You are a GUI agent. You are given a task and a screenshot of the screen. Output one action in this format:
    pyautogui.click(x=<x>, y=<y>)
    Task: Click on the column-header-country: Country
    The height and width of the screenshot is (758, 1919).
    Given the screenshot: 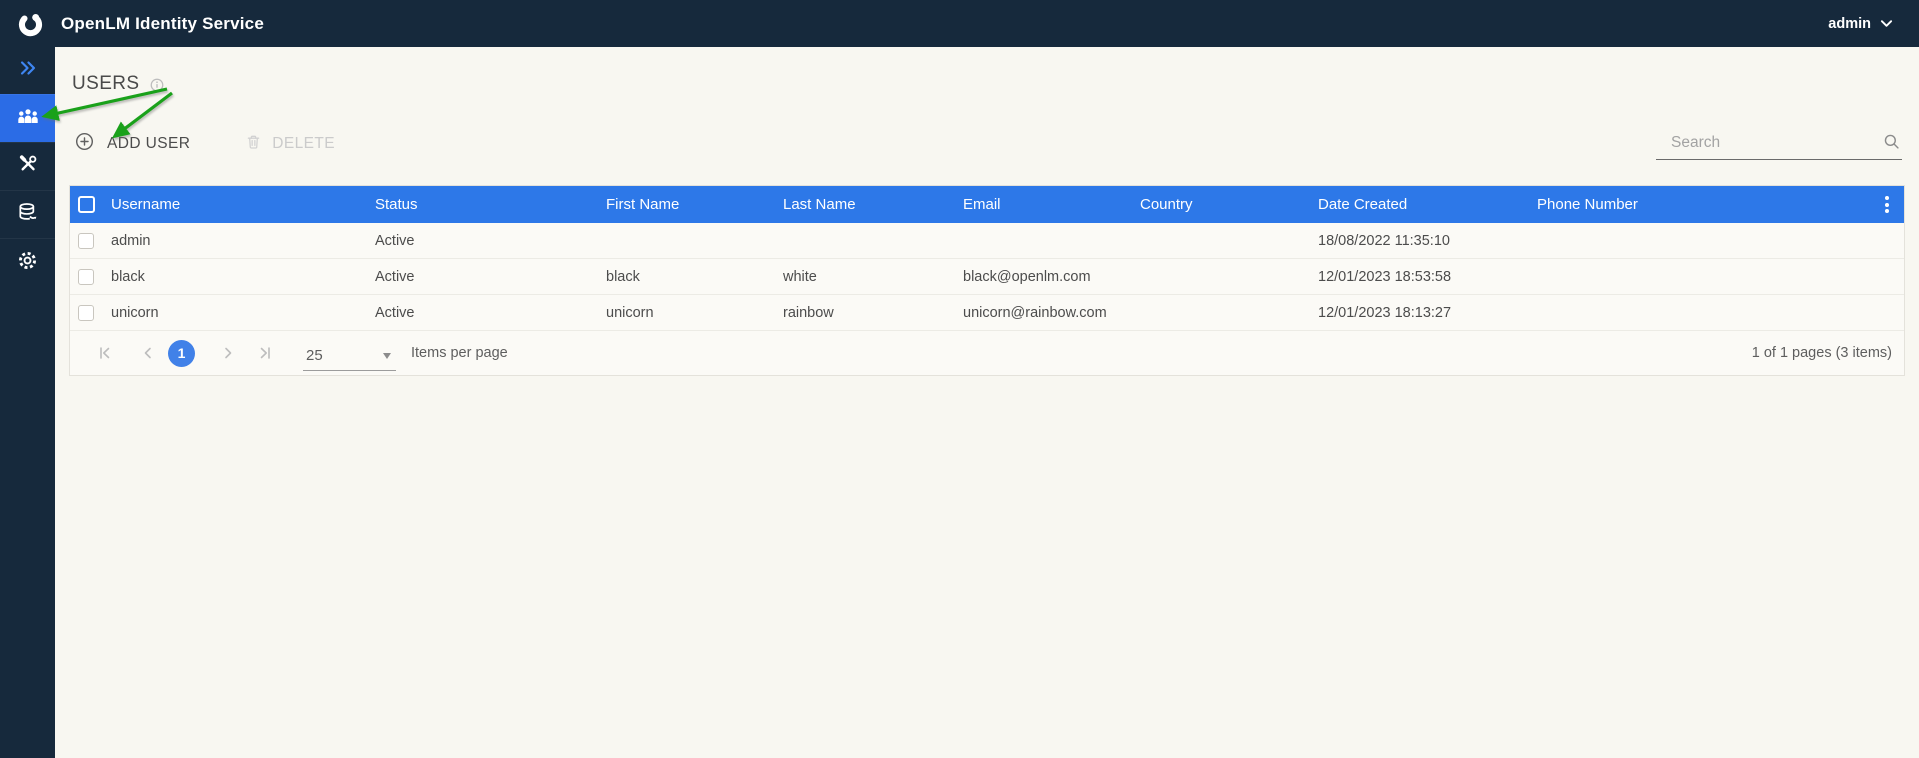 What is the action you would take?
    pyautogui.click(x=1217, y=204)
    